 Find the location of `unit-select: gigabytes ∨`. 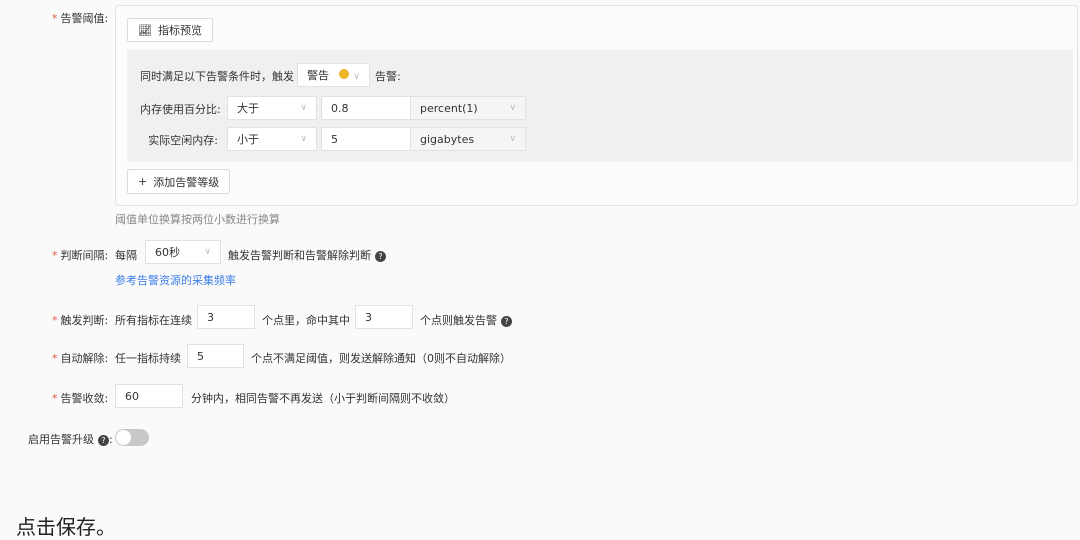

unit-select: gigabytes ∨ is located at coordinates (468, 139).